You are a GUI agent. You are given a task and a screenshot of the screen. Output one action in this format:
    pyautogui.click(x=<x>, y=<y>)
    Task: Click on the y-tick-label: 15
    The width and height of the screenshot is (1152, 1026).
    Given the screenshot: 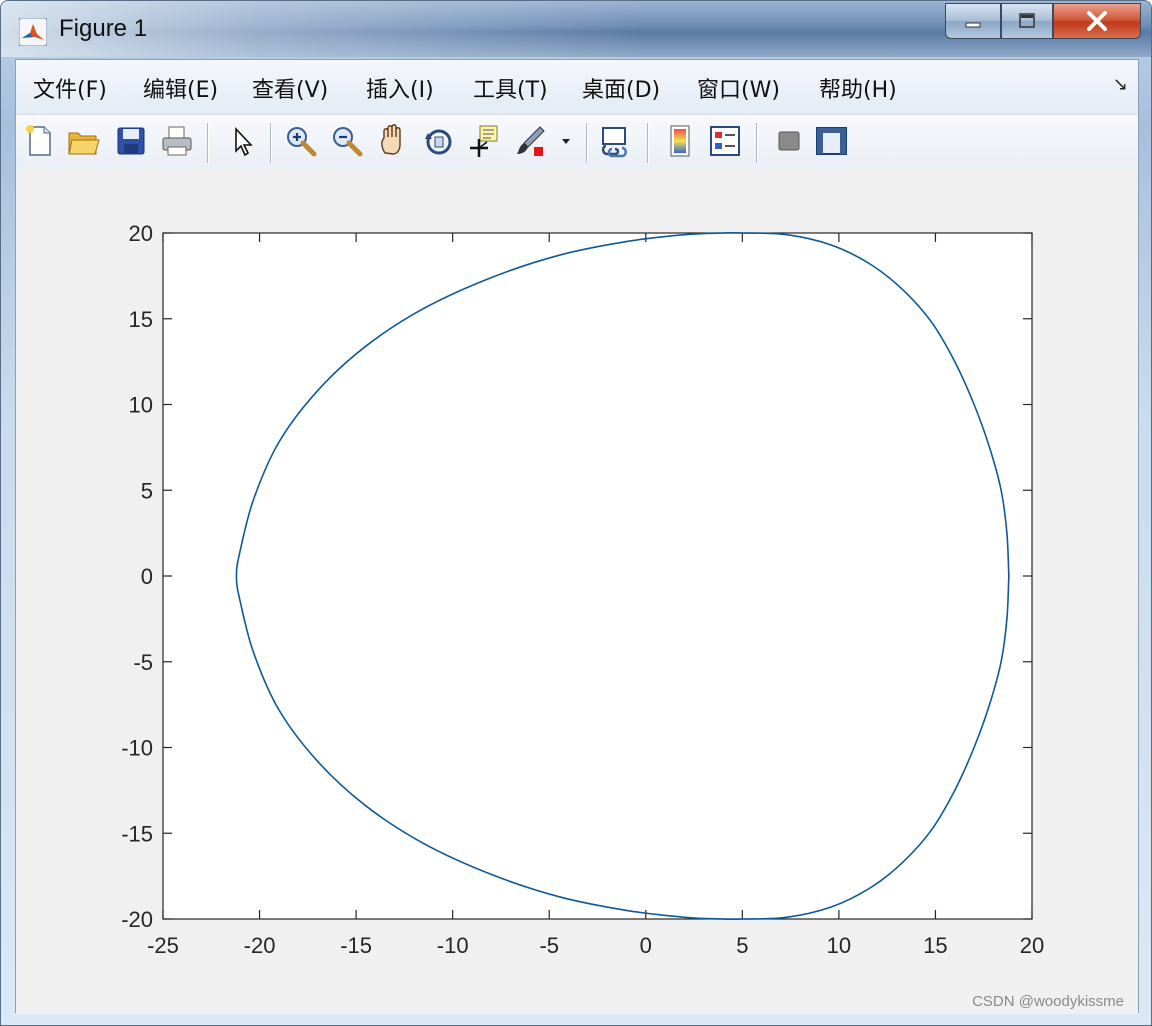 What is the action you would take?
    pyautogui.click(x=141, y=319)
    